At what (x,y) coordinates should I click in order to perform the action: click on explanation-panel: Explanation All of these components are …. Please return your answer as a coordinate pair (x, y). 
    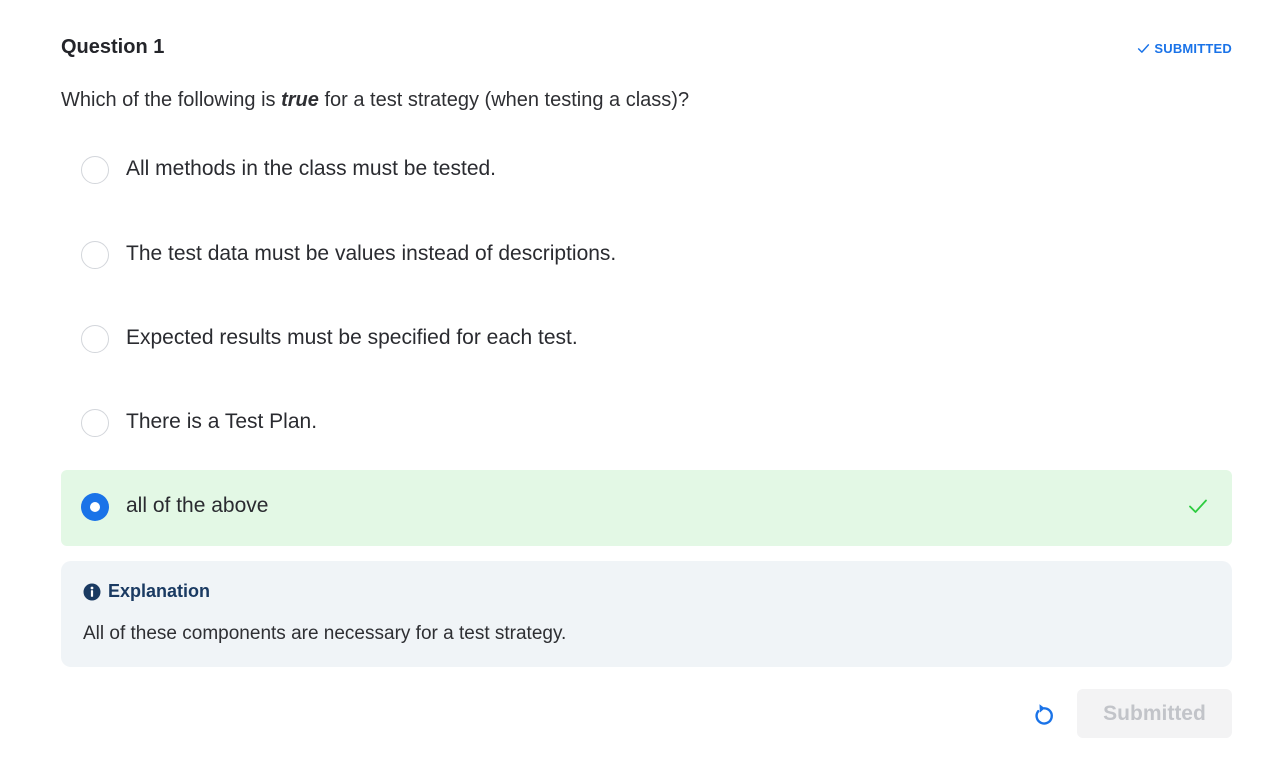
    Looking at the image, I should click on (646, 614).